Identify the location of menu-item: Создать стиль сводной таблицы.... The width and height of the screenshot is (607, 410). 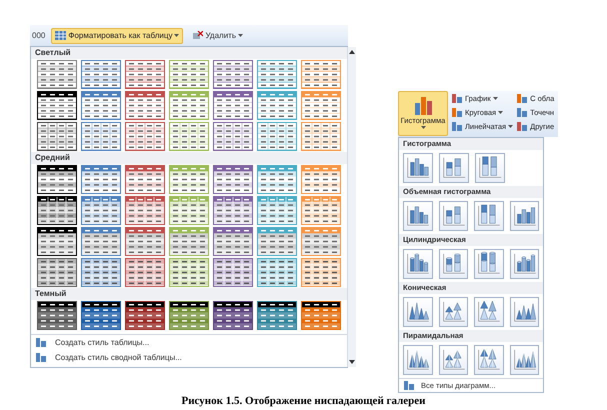
(189, 357).